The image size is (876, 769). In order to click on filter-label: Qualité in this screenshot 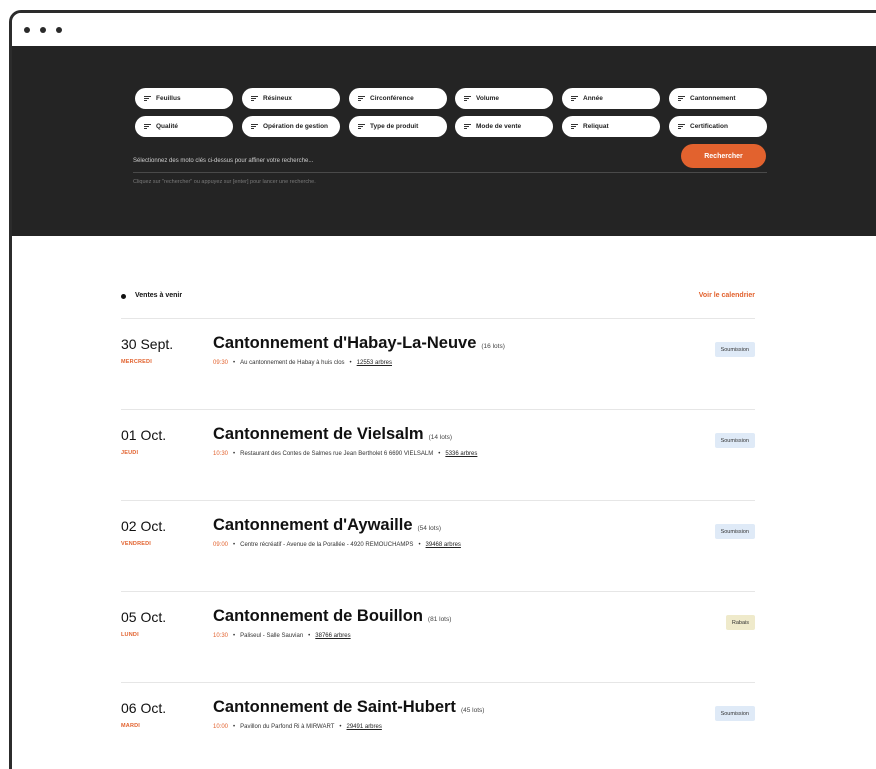, I will do `click(167, 126)`.